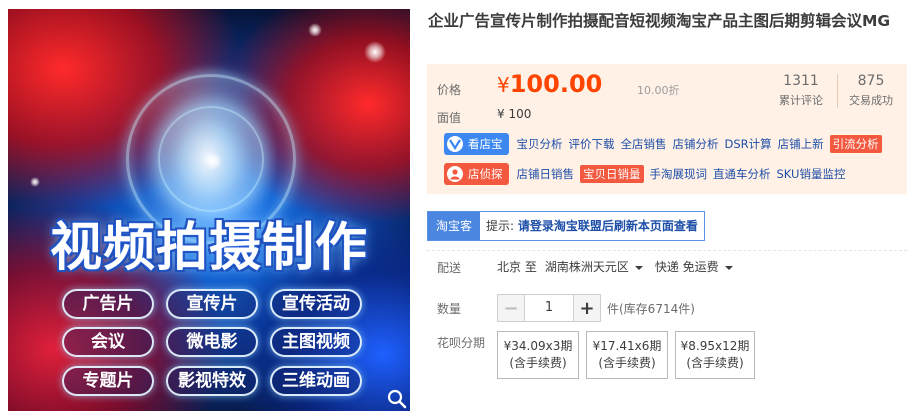 This screenshot has height=417, width=916. What do you see at coordinates (801, 144) in the screenshot?
I see `tool-link-store-new: 店铺上新` at bounding box center [801, 144].